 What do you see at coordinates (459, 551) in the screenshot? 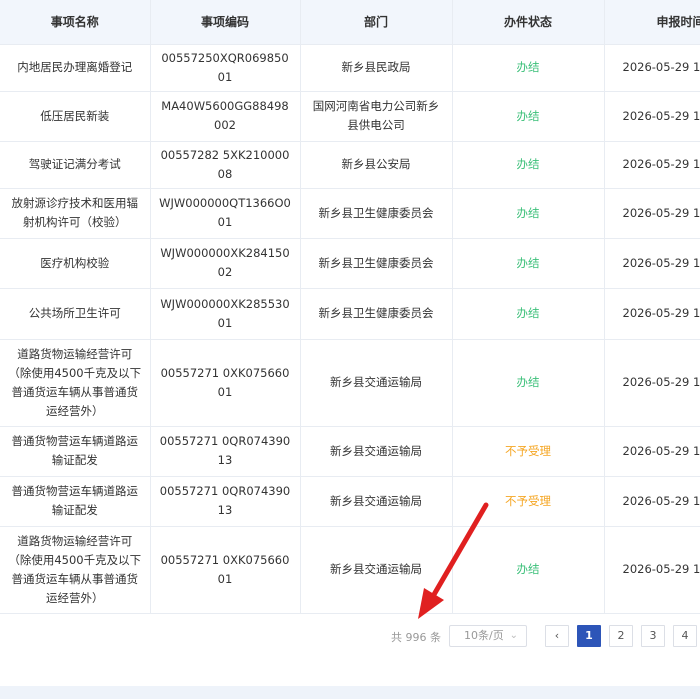
I see `arrow-shaft` at bounding box center [459, 551].